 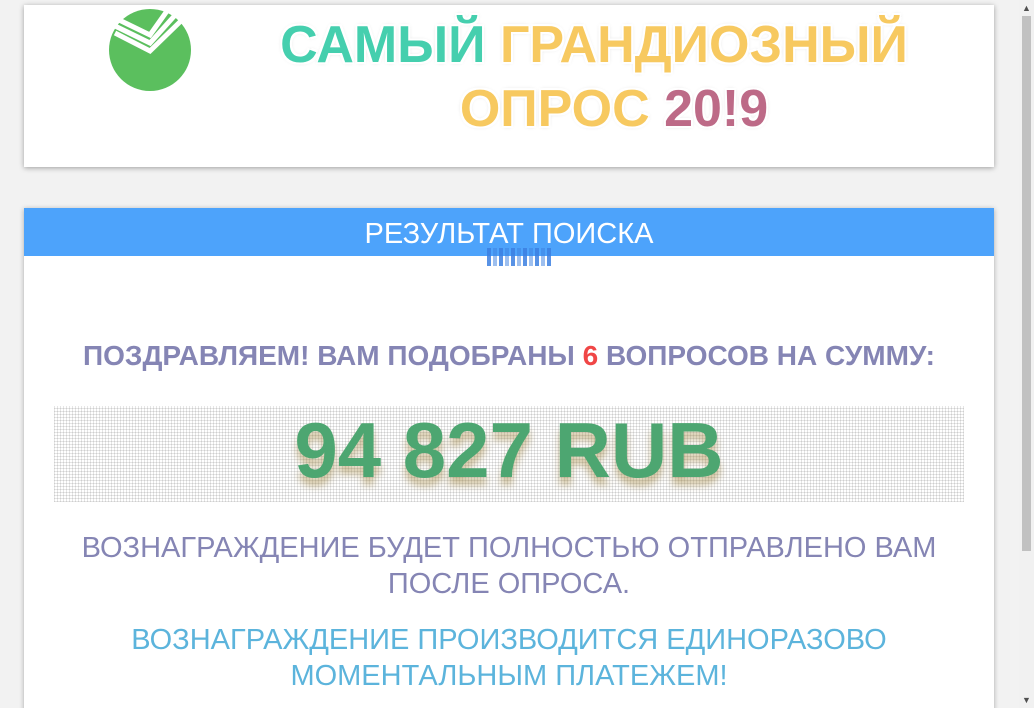 I want to click on title-word-grandioznyi: ГРАНДИОЗНЫЙ, so click(x=703, y=45).